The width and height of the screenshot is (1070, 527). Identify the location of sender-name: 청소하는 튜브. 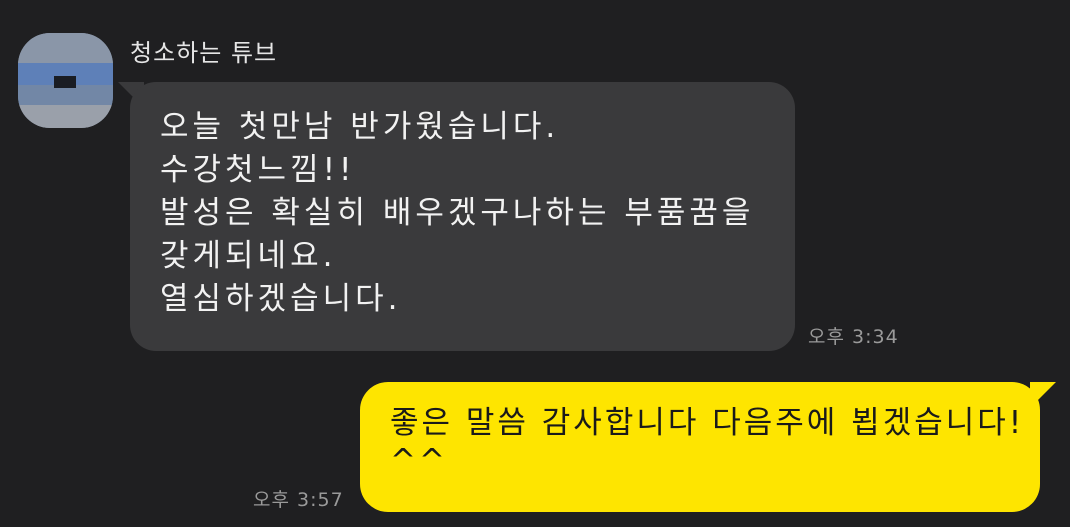
(204, 53).